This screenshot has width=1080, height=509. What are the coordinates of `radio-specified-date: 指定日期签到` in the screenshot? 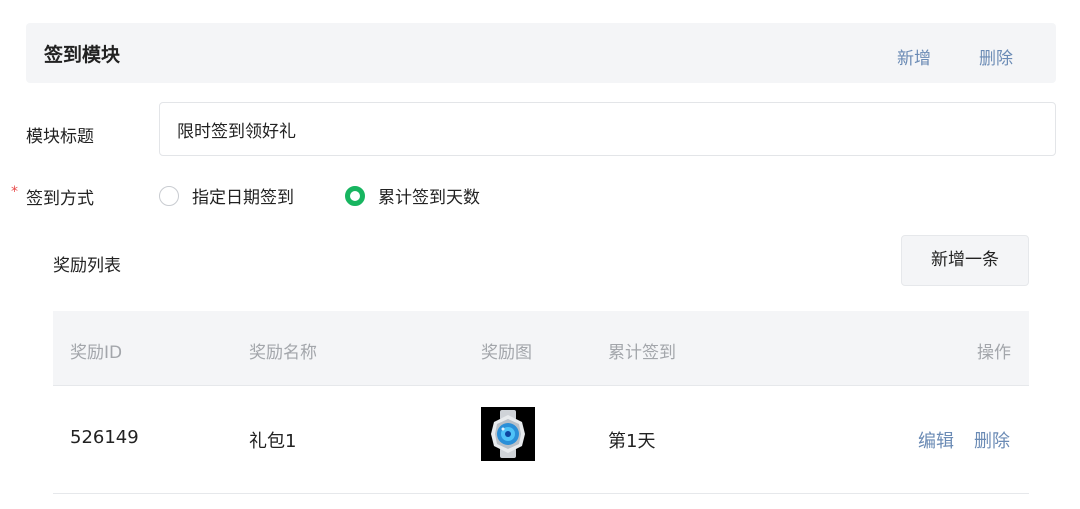 It's located at (226, 195).